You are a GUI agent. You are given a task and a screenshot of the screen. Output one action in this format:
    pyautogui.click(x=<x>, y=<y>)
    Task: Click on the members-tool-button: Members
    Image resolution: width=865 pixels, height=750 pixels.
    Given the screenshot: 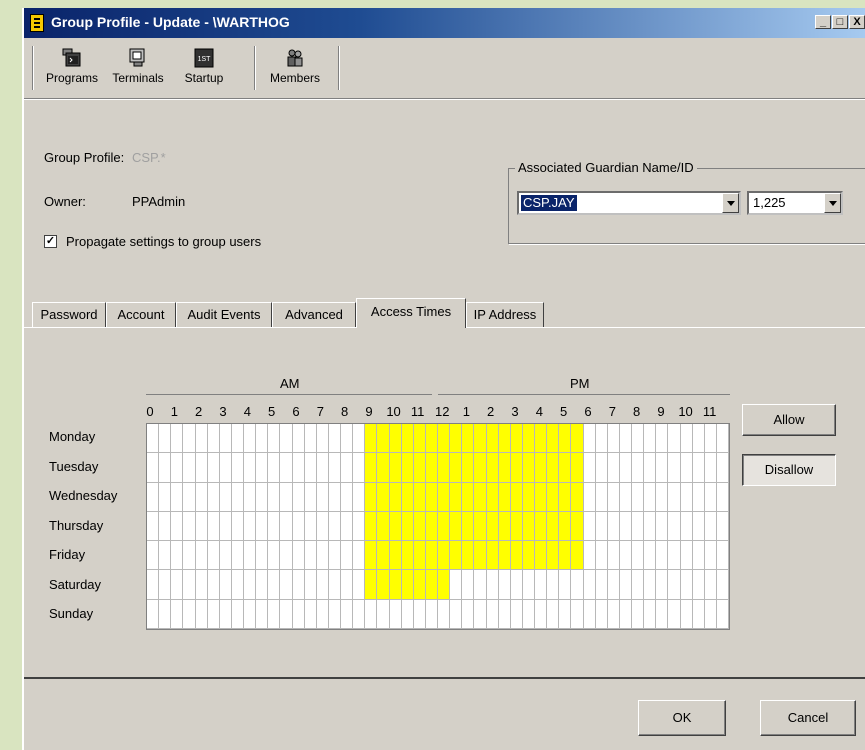 What is the action you would take?
    pyautogui.click(x=295, y=65)
    